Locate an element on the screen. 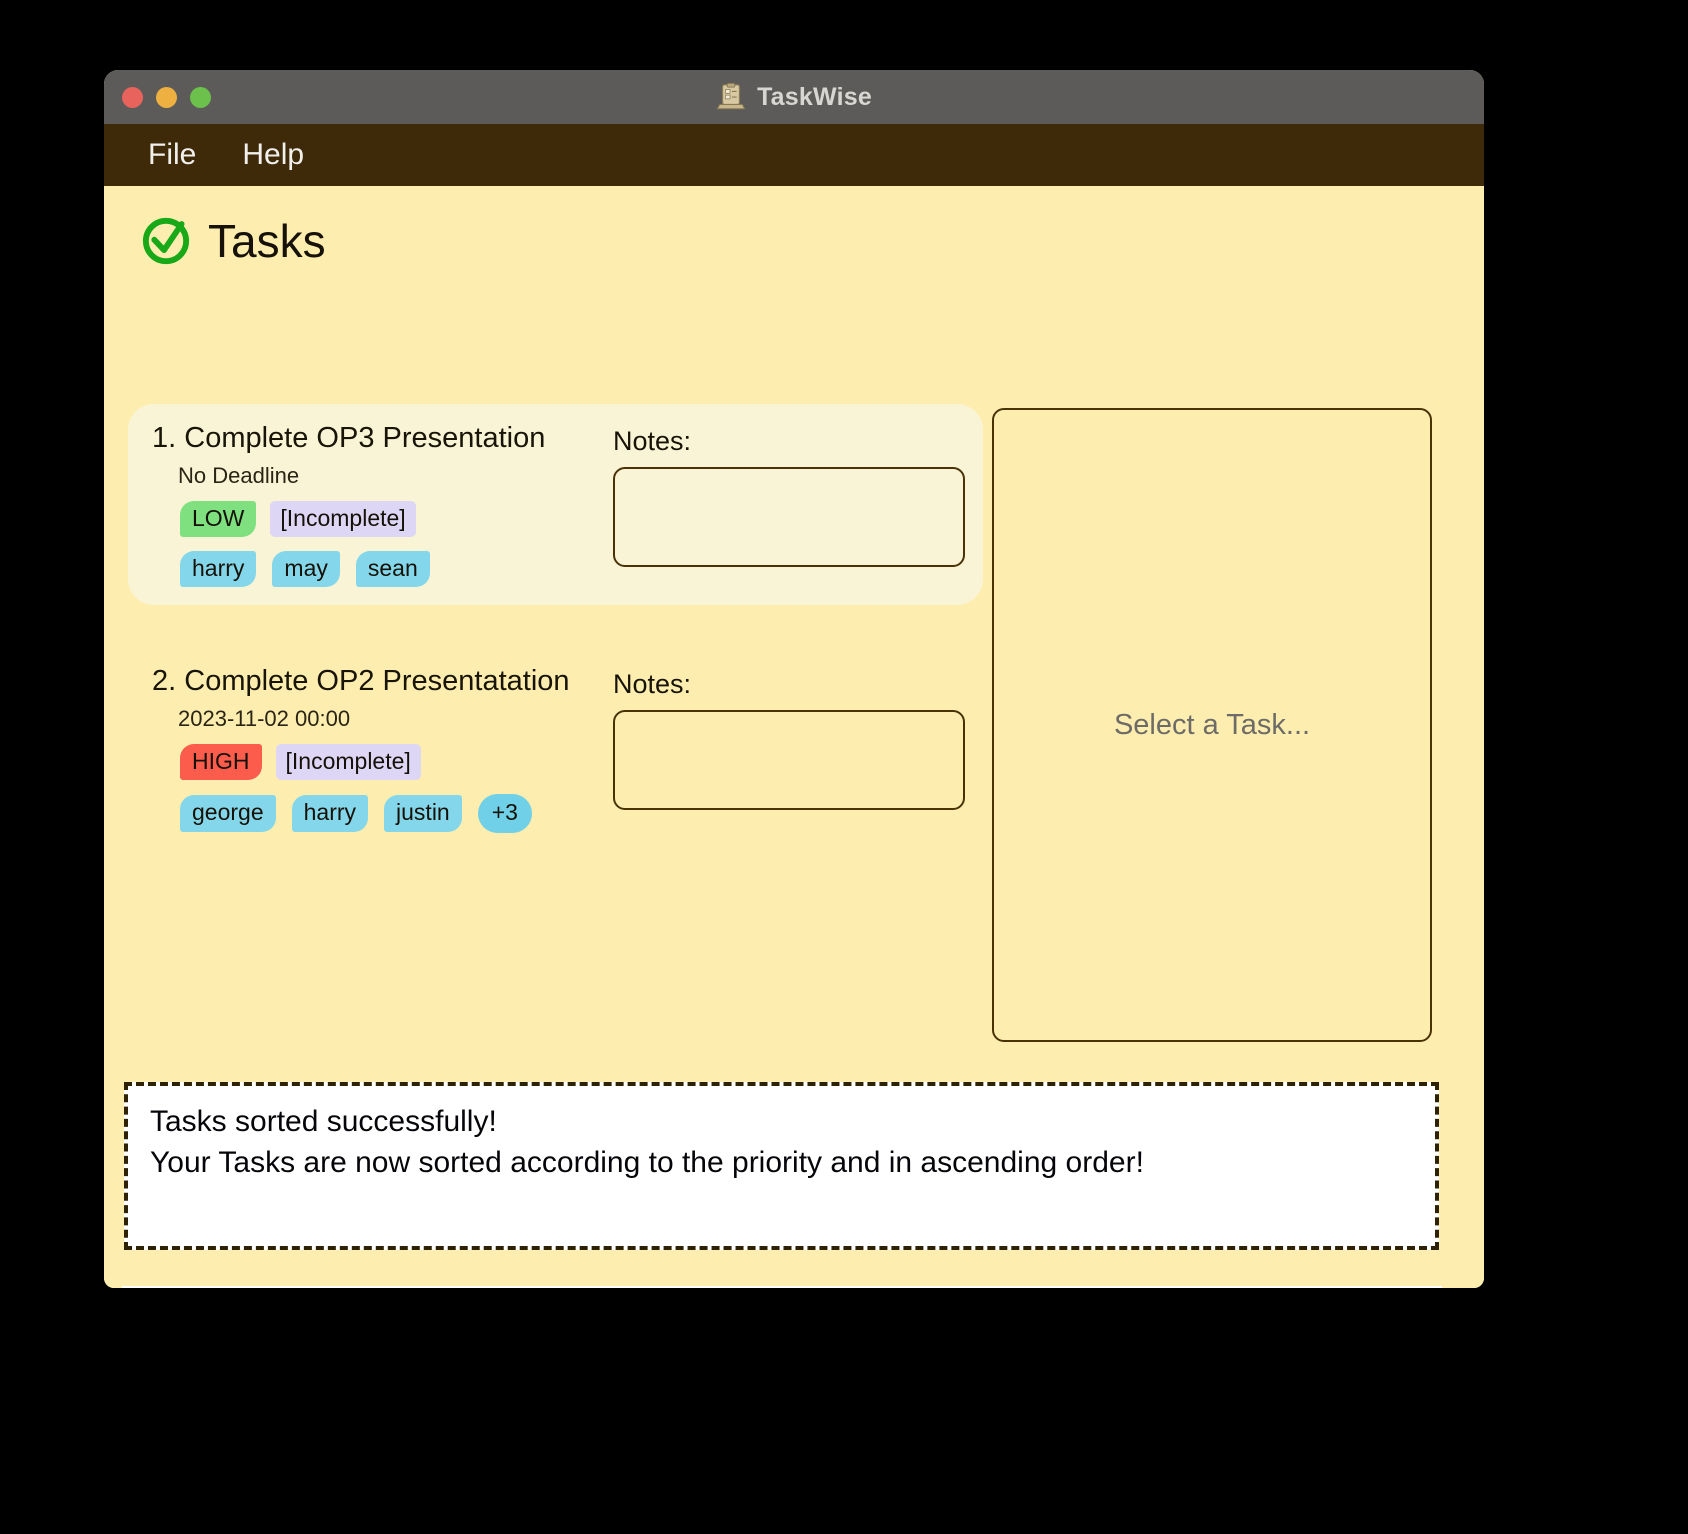  task-index: 2. is located at coordinates (164, 681).